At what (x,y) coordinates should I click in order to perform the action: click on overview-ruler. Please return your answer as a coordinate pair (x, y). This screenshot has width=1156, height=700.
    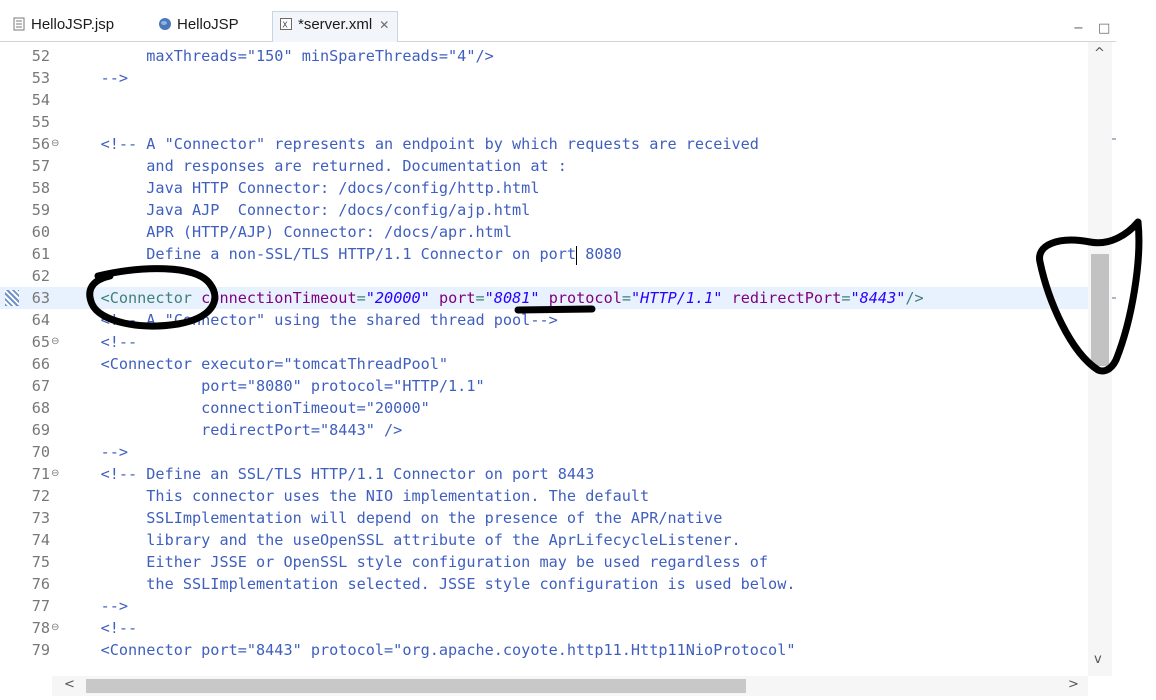
    Looking at the image, I should click on (1134, 359).